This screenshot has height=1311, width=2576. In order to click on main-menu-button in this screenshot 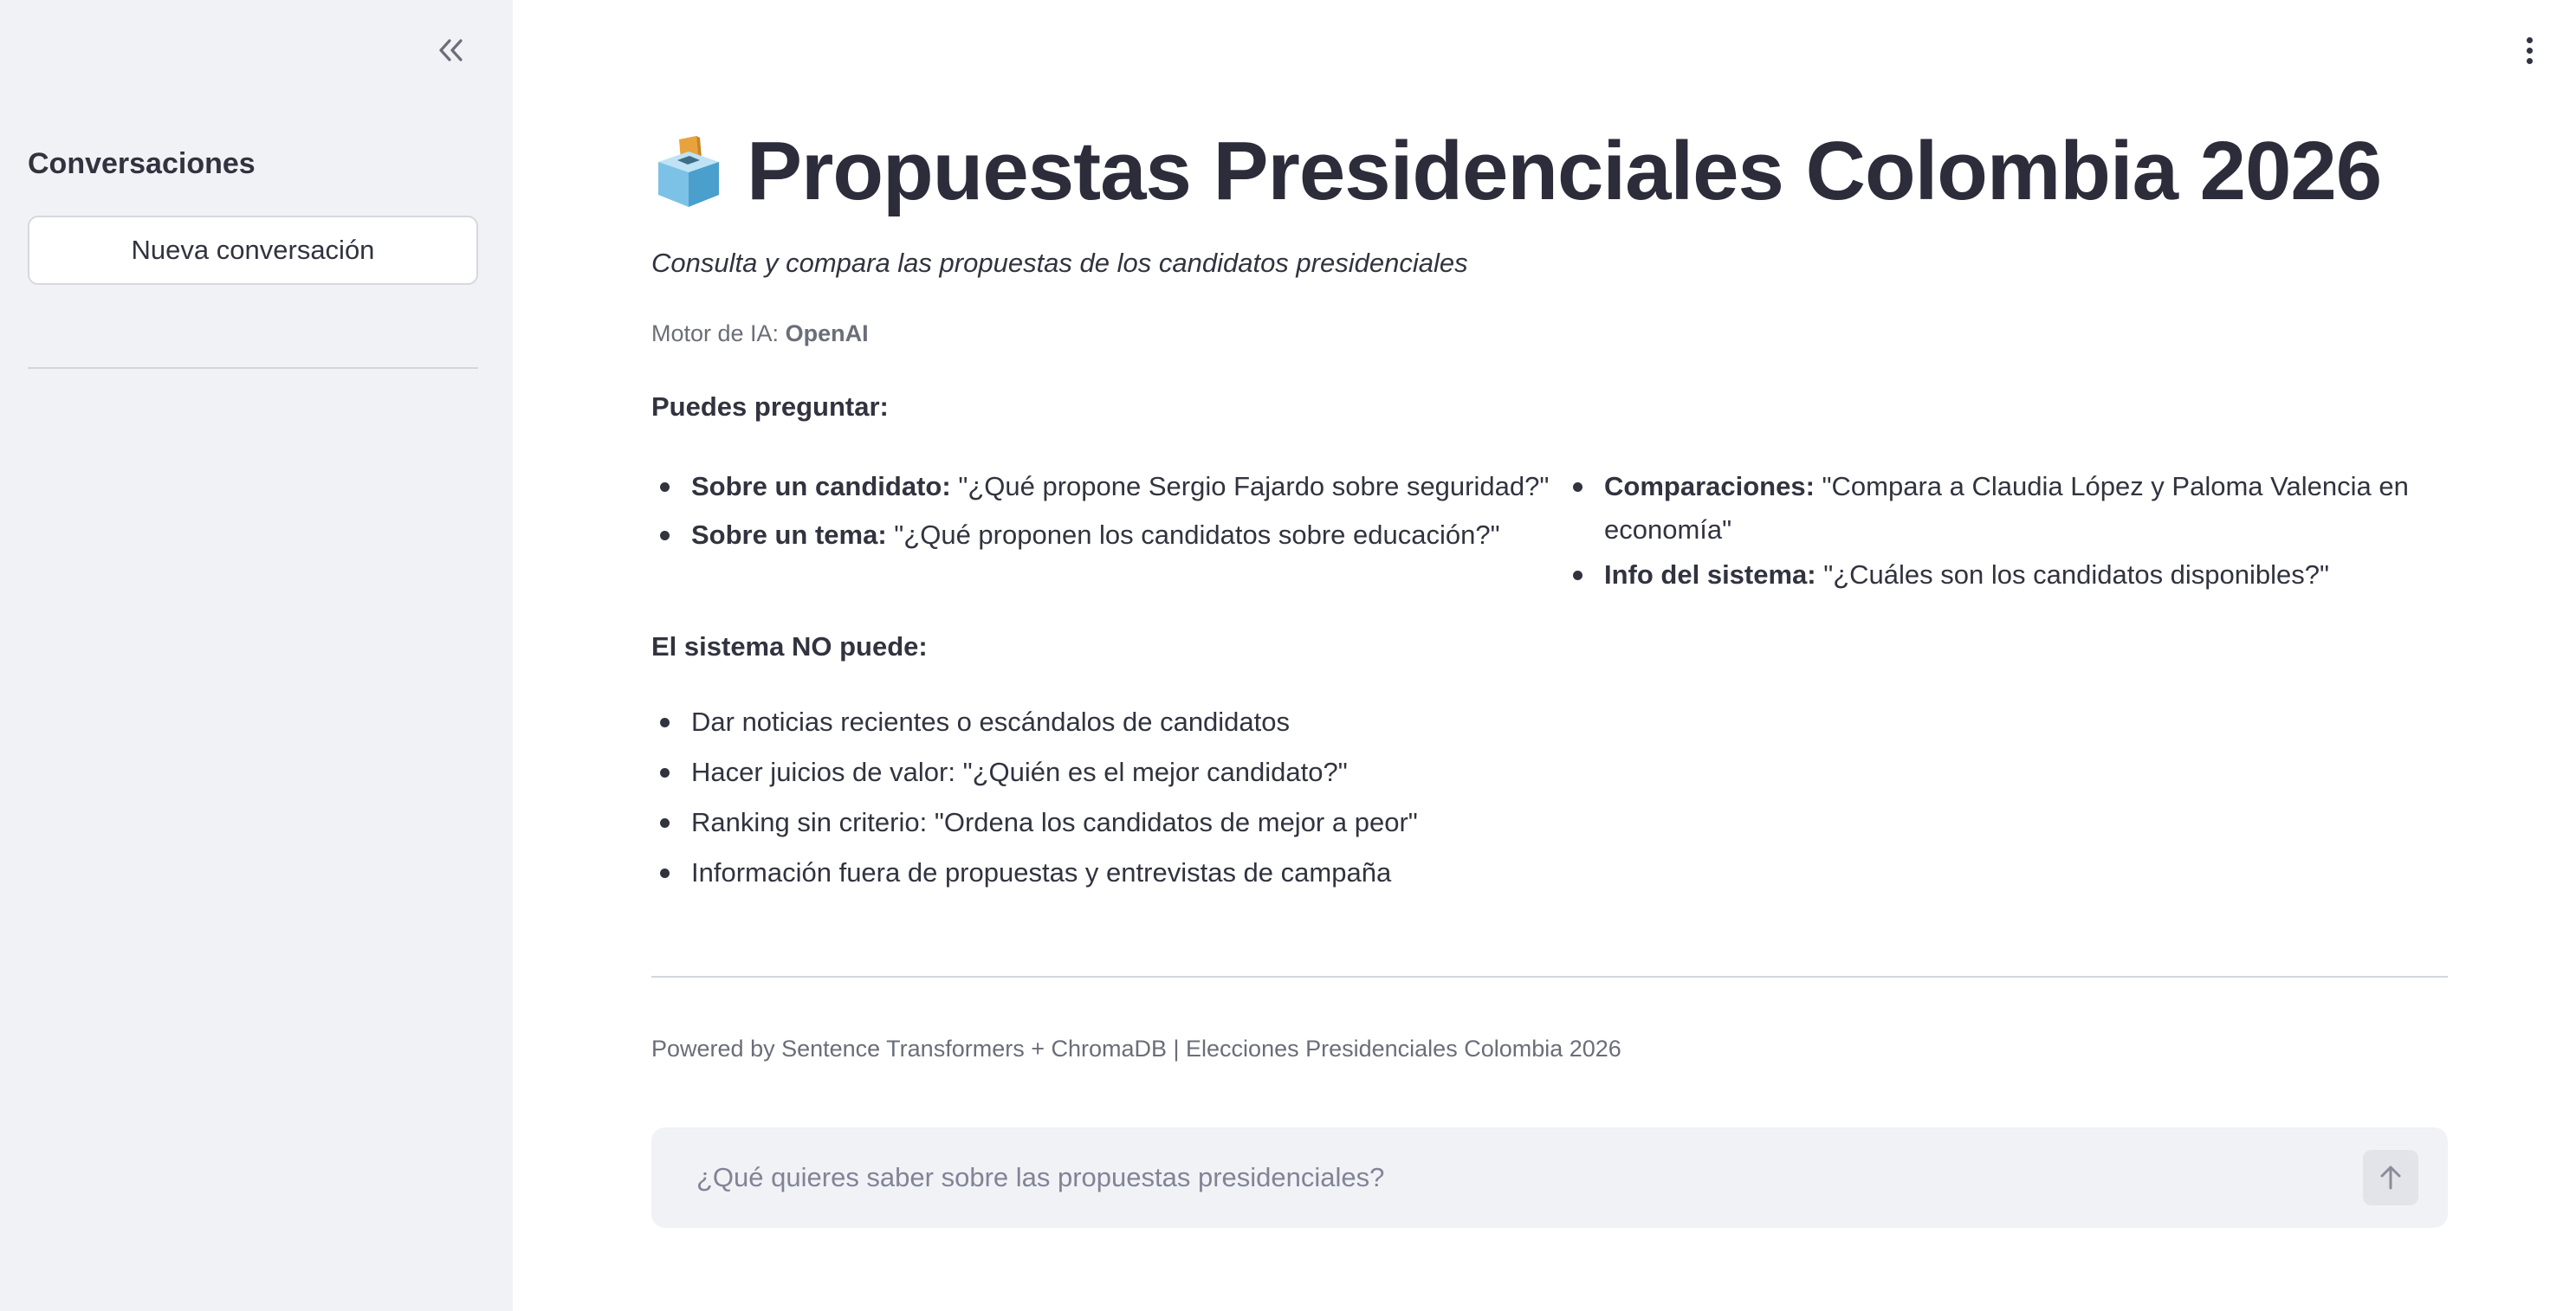, I will do `click(2529, 51)`.